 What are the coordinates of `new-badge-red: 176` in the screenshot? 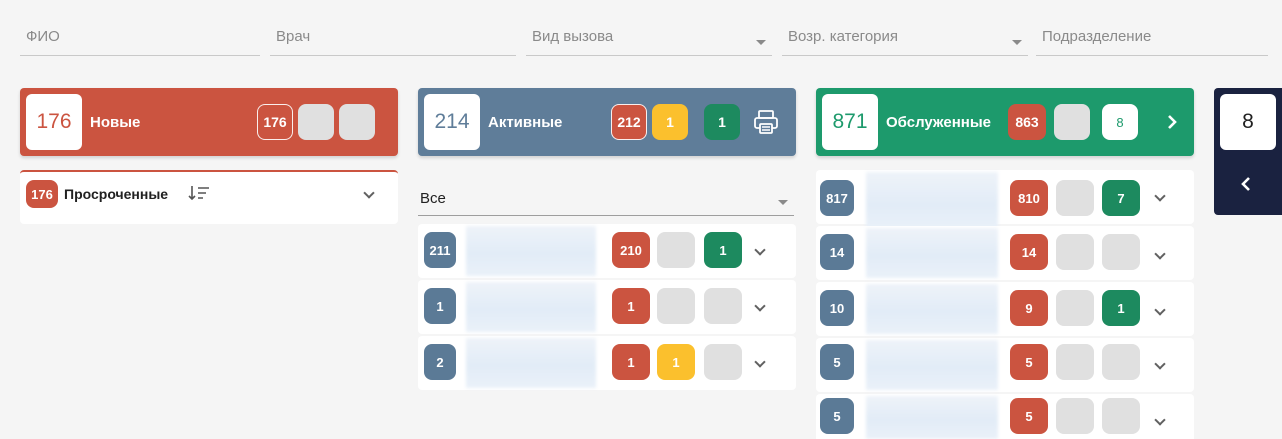 It's located at (275, 122).